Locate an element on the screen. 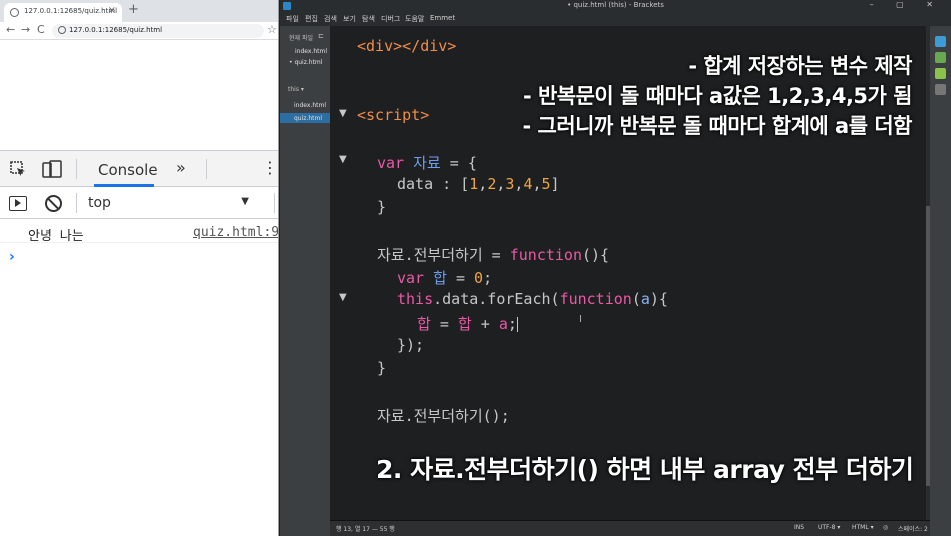 The image size is (951, 536). text-cursor is located at coordinates (517, 324).